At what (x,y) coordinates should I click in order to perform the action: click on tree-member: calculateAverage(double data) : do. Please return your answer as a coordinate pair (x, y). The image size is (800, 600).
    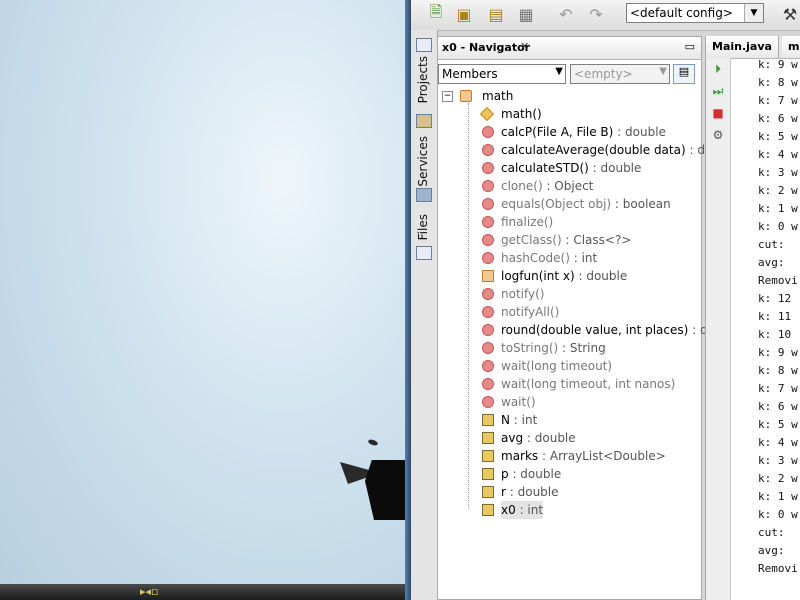
    Looking at the image, I should click on (575, 150).